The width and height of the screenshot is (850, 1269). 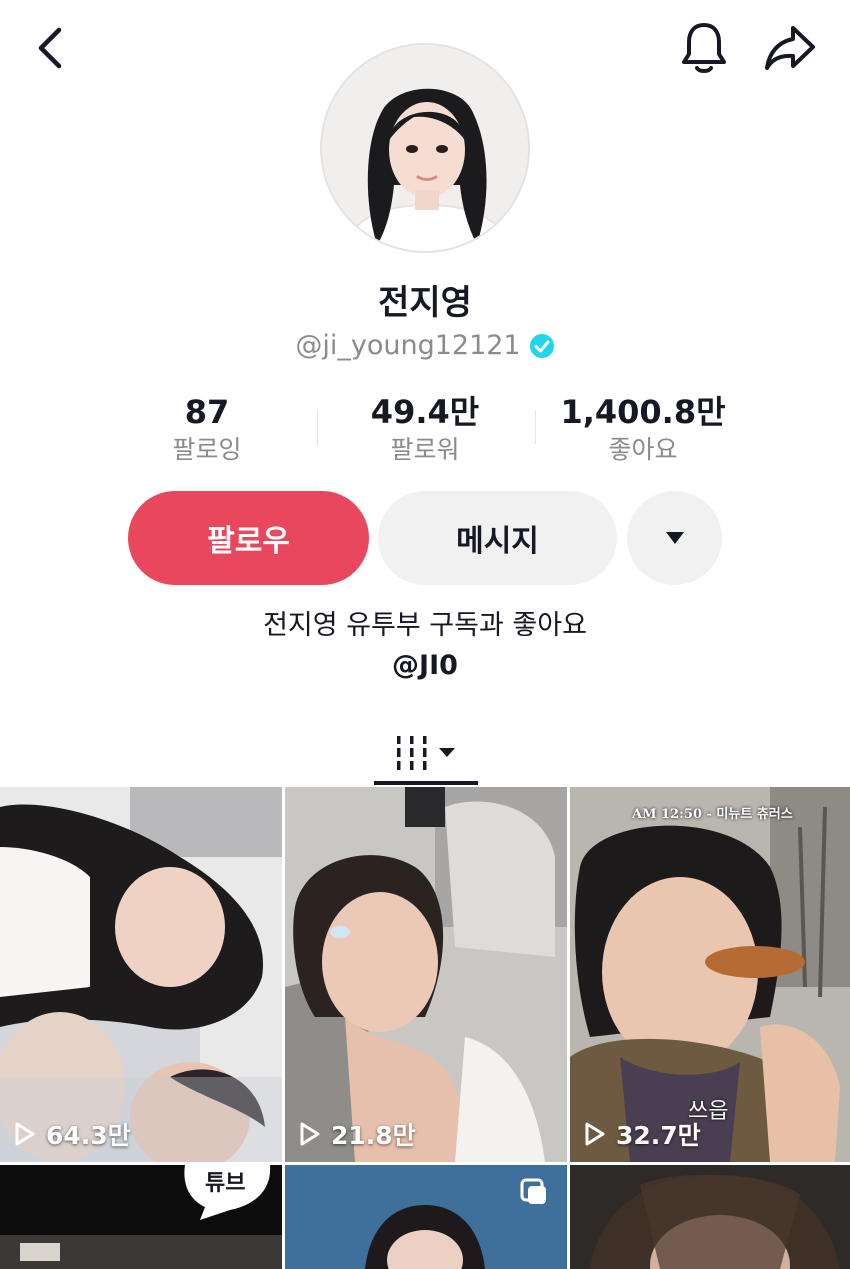 What do you see at coordinates (248, 538) in the screenshot?
I see `follow-button: 팔로우` at bounding box center [248, 538].